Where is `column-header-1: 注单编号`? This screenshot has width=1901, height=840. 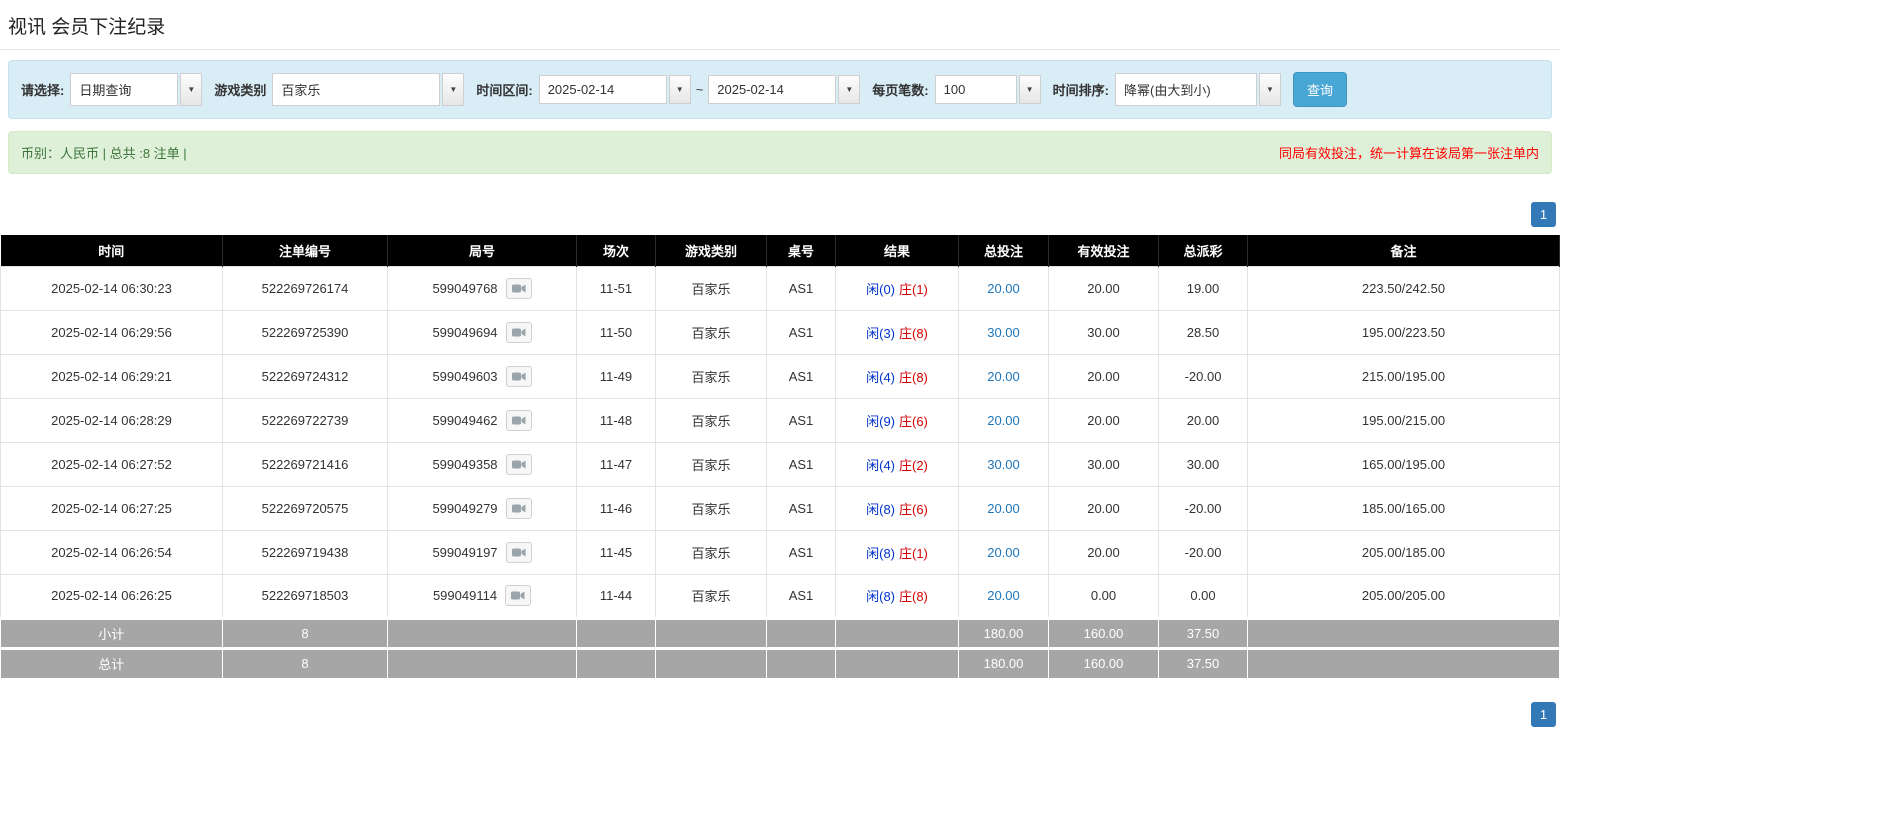 column-header-1: 注单编号 is located at coordinates (305, 250).